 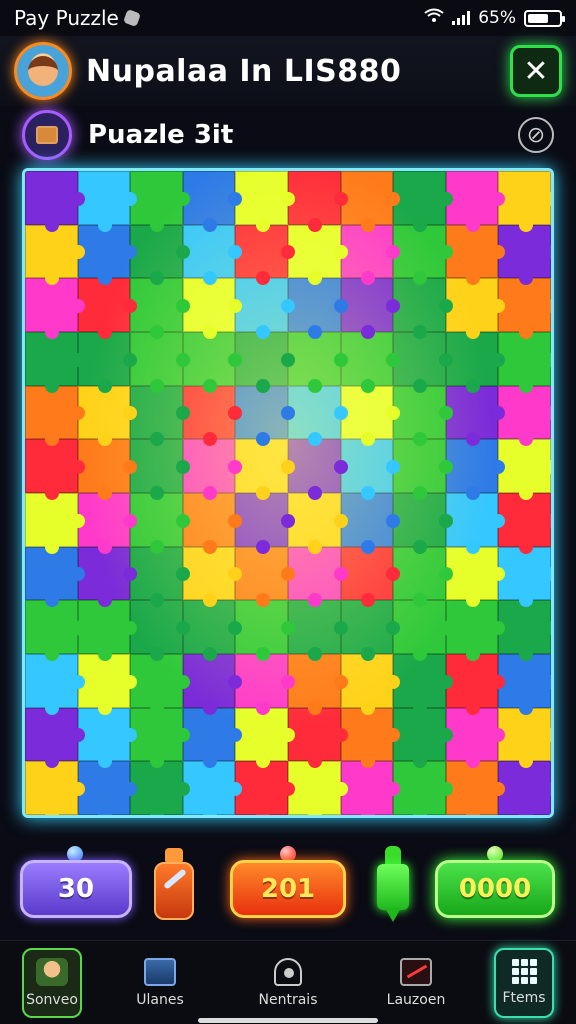 What do you see at coordinates (536, 71) in the screenshot?
I see `close-button: ✕` at bounding box center [536, 71].